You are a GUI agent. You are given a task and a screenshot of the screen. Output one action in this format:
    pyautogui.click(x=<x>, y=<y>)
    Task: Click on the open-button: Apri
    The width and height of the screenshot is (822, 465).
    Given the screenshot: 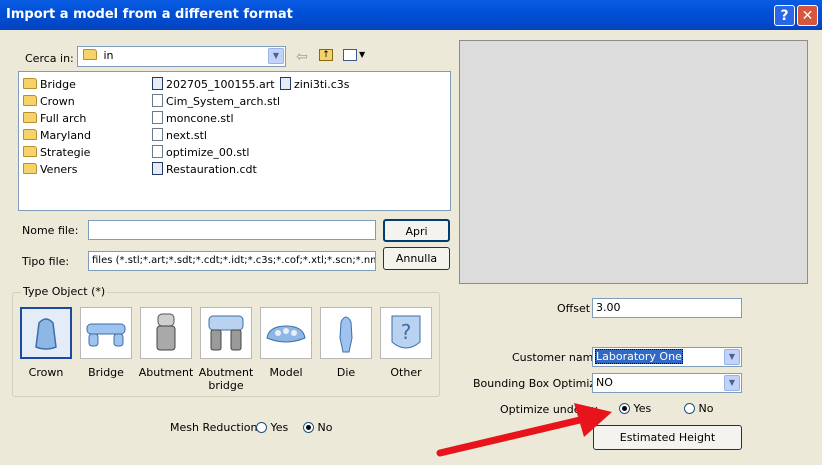 What is the action you would take?
    pyautogui.click(x=416, y=230)
    